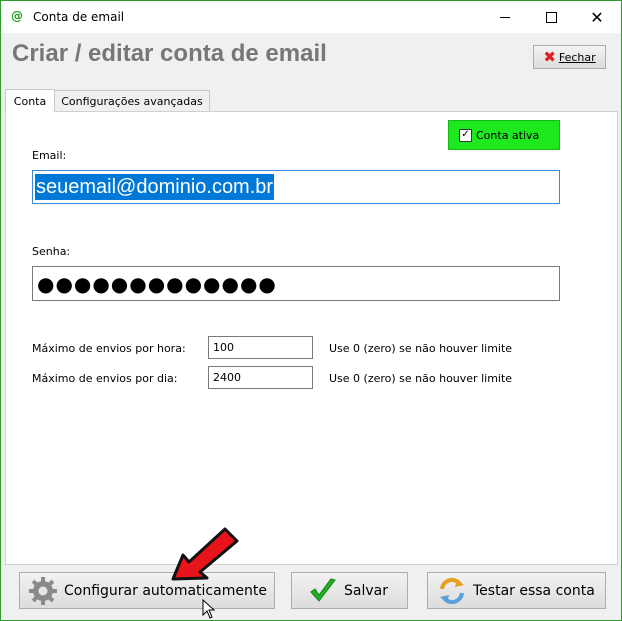 The image size is (622, 621). Describe the element at coordinates (79, 17) in the screenshot. I see `window-title: Conta de email` at that location.